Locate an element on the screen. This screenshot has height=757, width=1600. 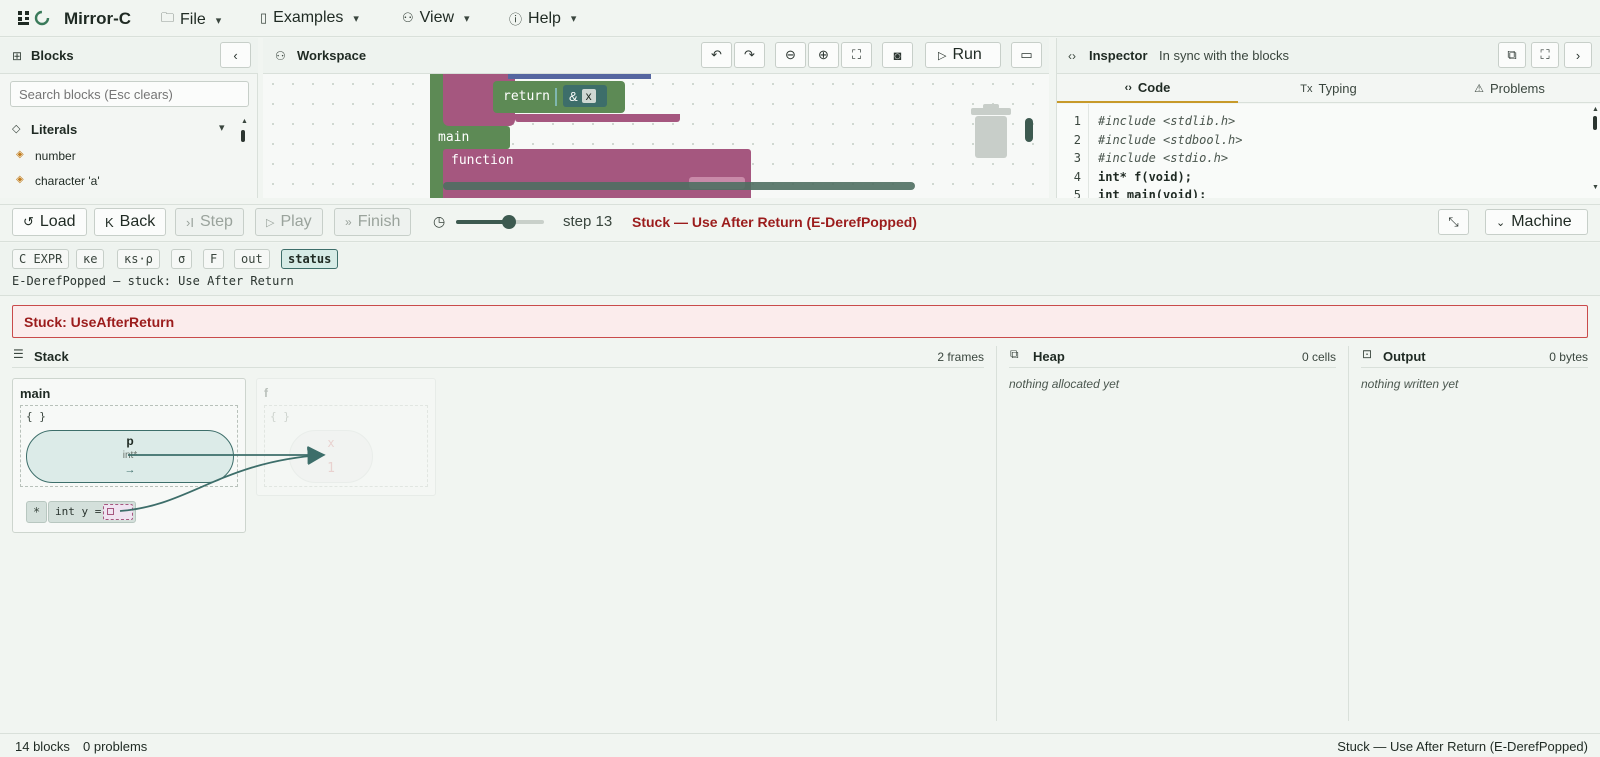
output-title: Output is located at coordinates (1404, 356).